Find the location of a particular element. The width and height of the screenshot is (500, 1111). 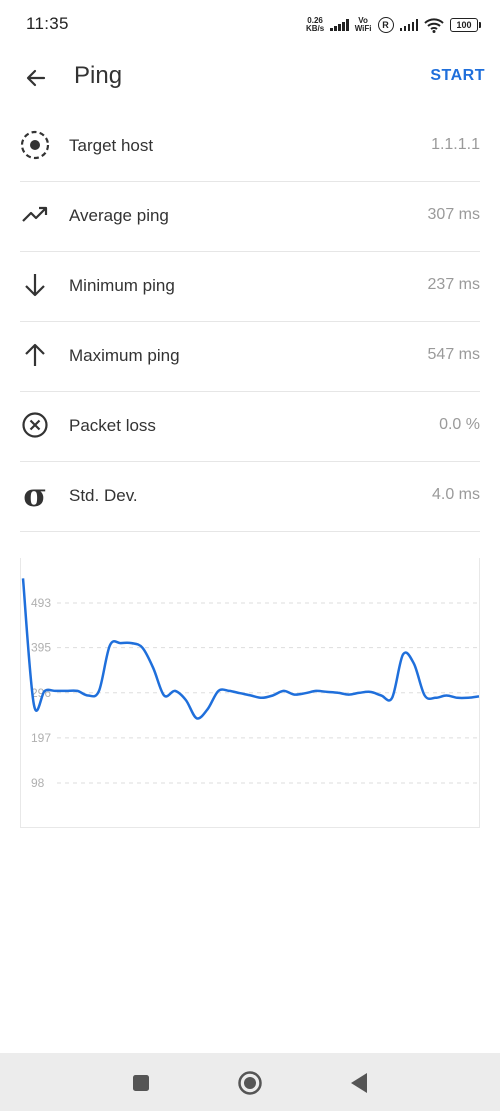

network-speed: 0.26 KB/s is located at coordinates (315, 24).